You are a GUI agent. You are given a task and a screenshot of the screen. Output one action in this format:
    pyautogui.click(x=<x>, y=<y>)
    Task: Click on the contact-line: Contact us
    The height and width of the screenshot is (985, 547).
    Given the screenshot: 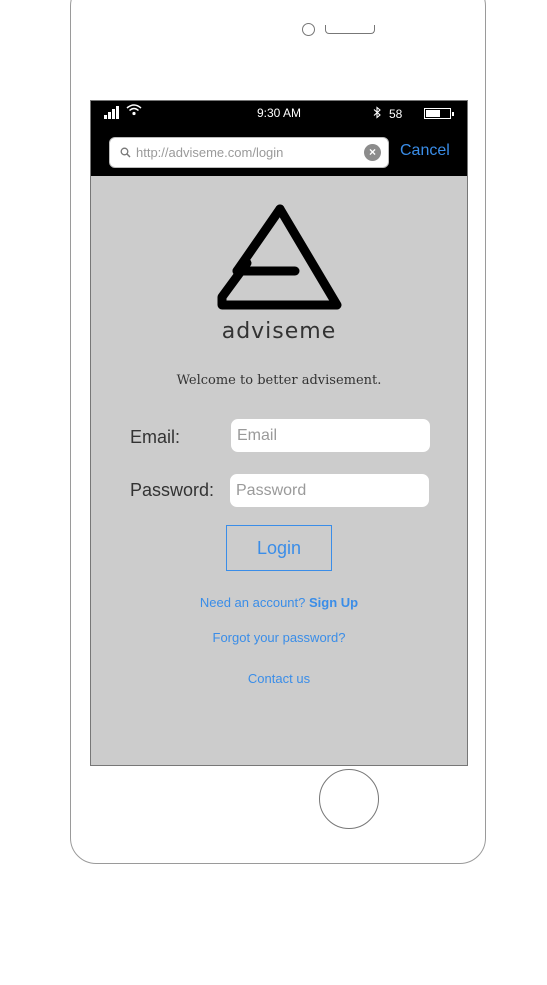 What is the action you would take?
    pyautogui.click(x=279, y=678)
    